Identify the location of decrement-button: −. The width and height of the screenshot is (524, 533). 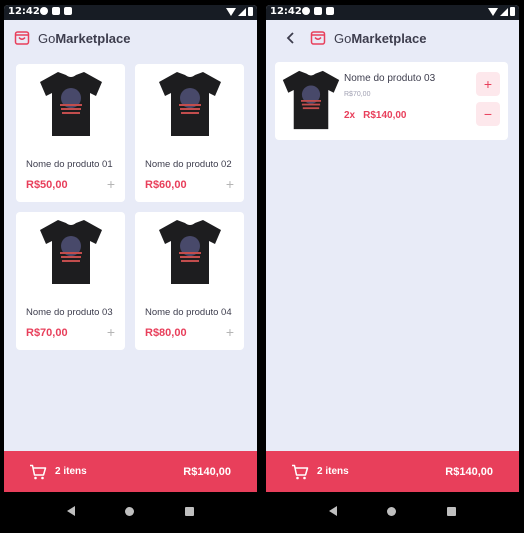
(488, 114).